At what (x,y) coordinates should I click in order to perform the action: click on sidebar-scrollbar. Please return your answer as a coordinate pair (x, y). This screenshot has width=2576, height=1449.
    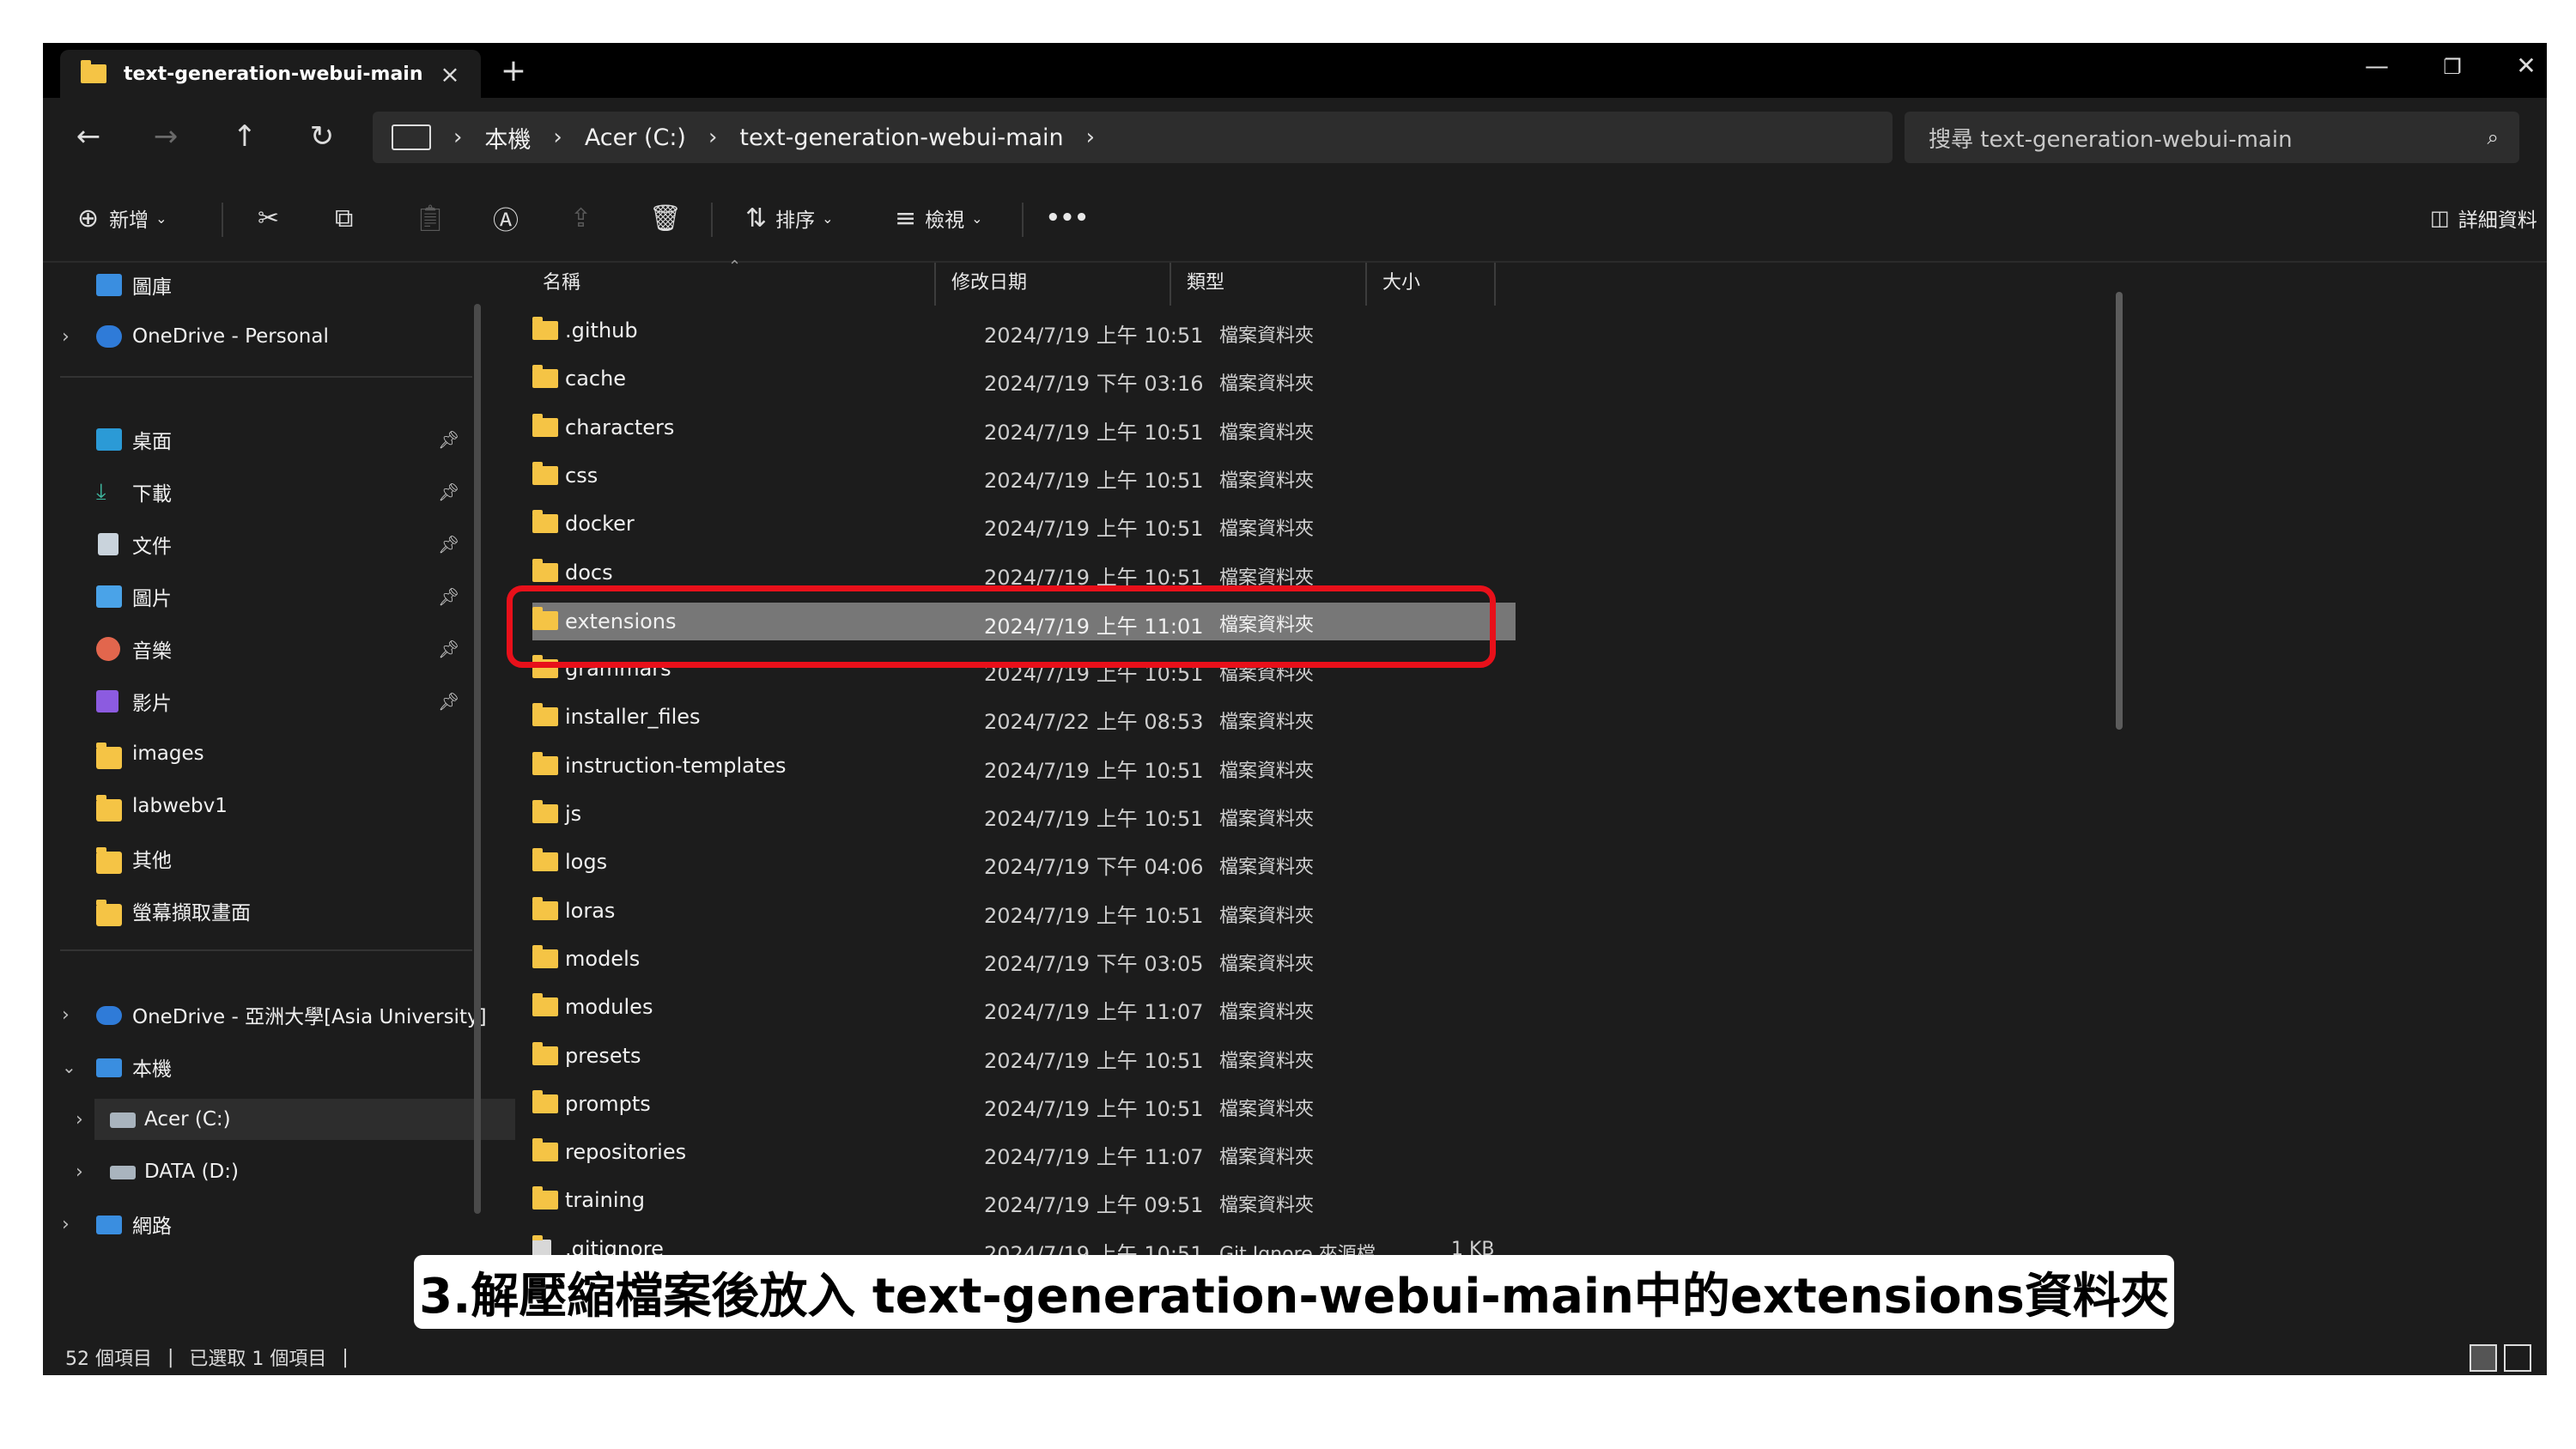
    Looking at the image, I should click on (477, 759).